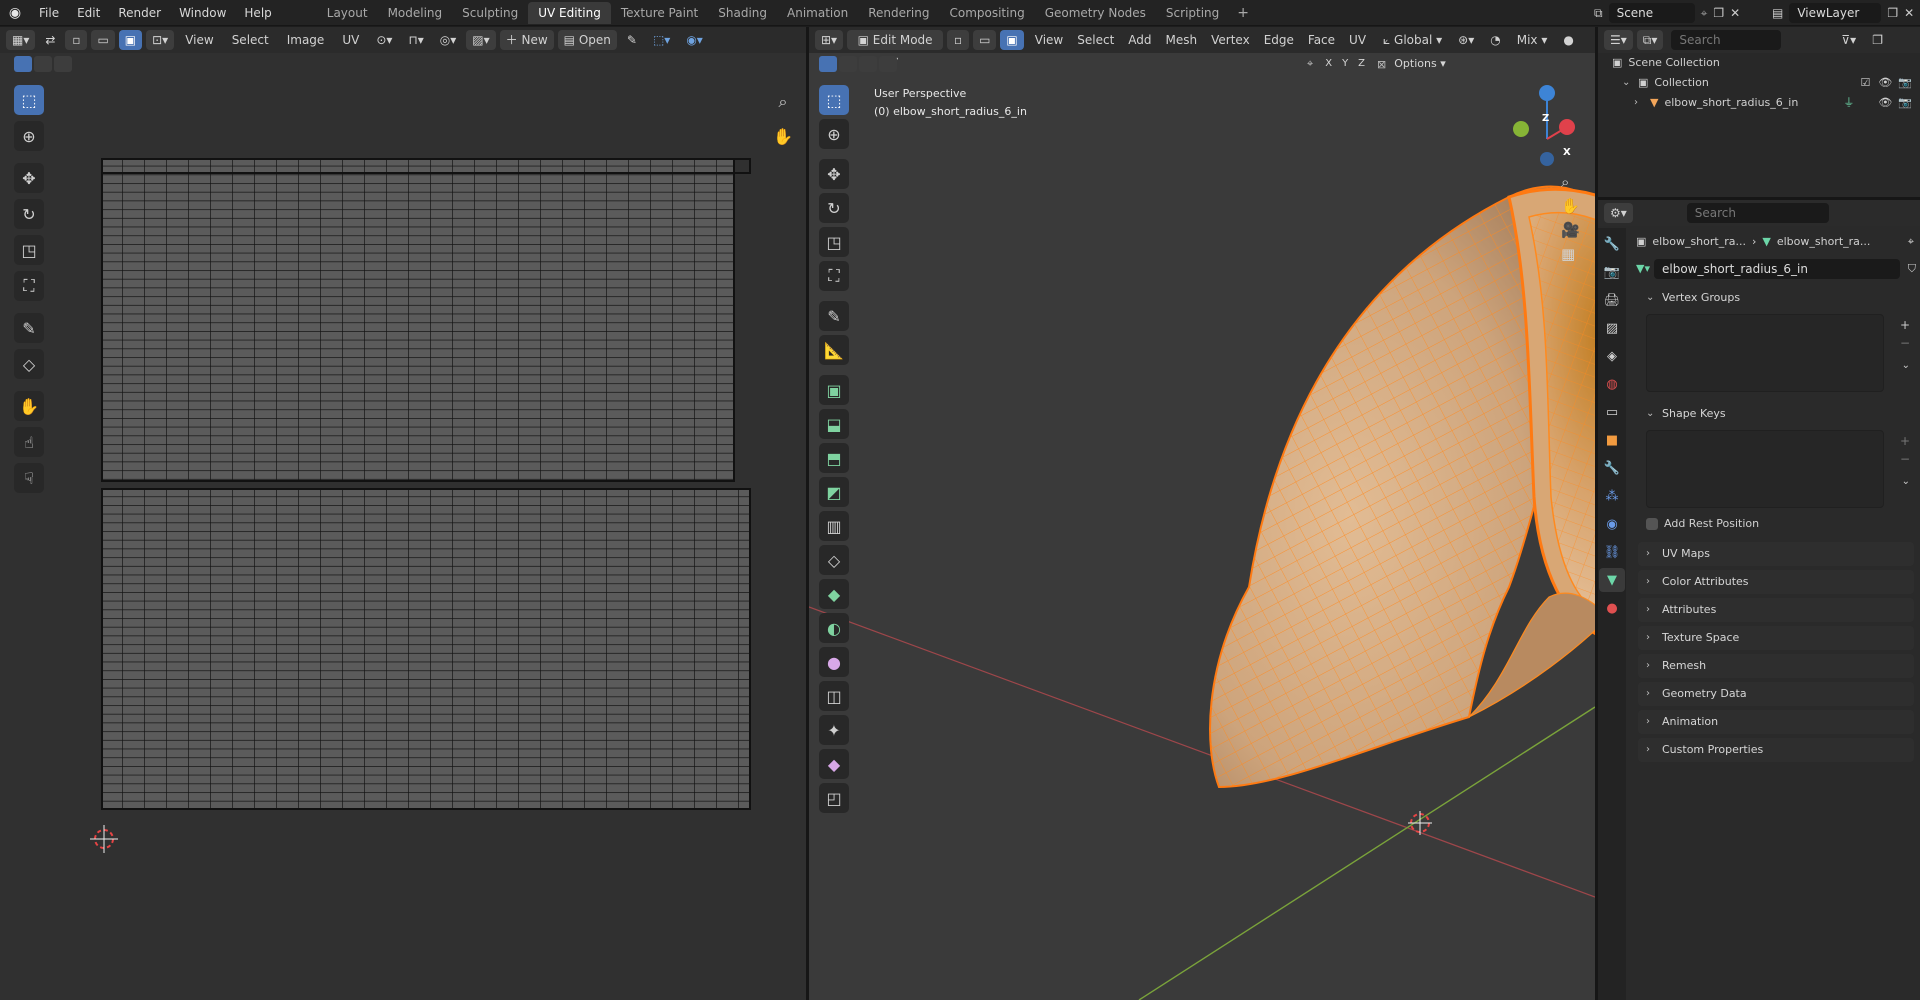 The width and height of the screenshot is (1920, 1000). What do you see at coordinates (1912, 269) in the screenshot?
I see `fake-user-icon: ⛉` at bounding box center [1912, 269].